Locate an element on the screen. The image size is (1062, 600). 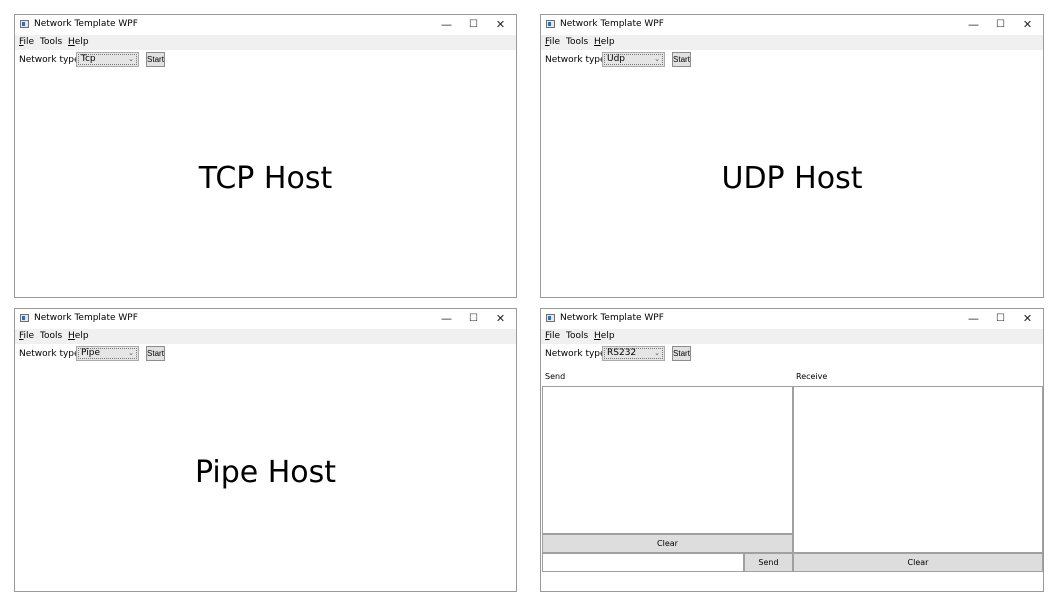
toolbar: Network type RS232 ⌄ Start is located at coordinates (792, 355).